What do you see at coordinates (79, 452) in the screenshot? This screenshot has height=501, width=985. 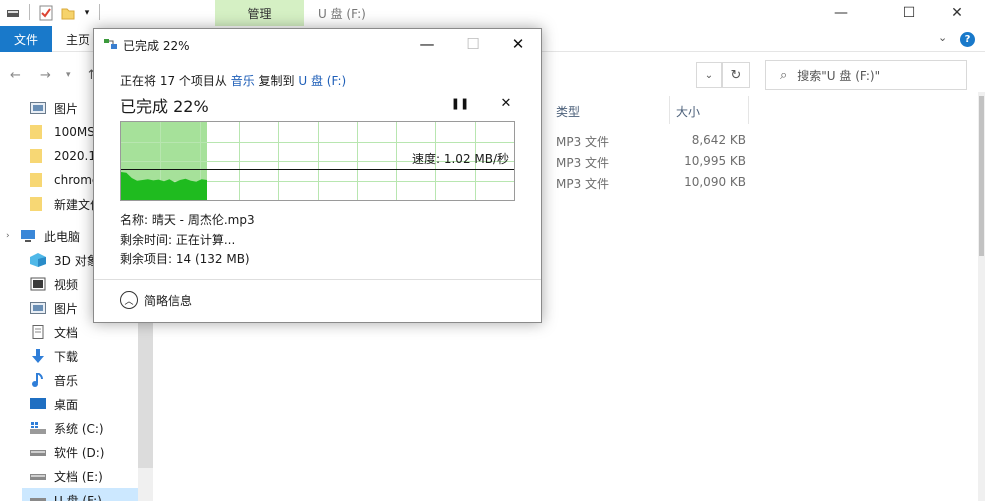 I see `nav-item-label: 软件 (D:)` at bounding box center [79, 452].